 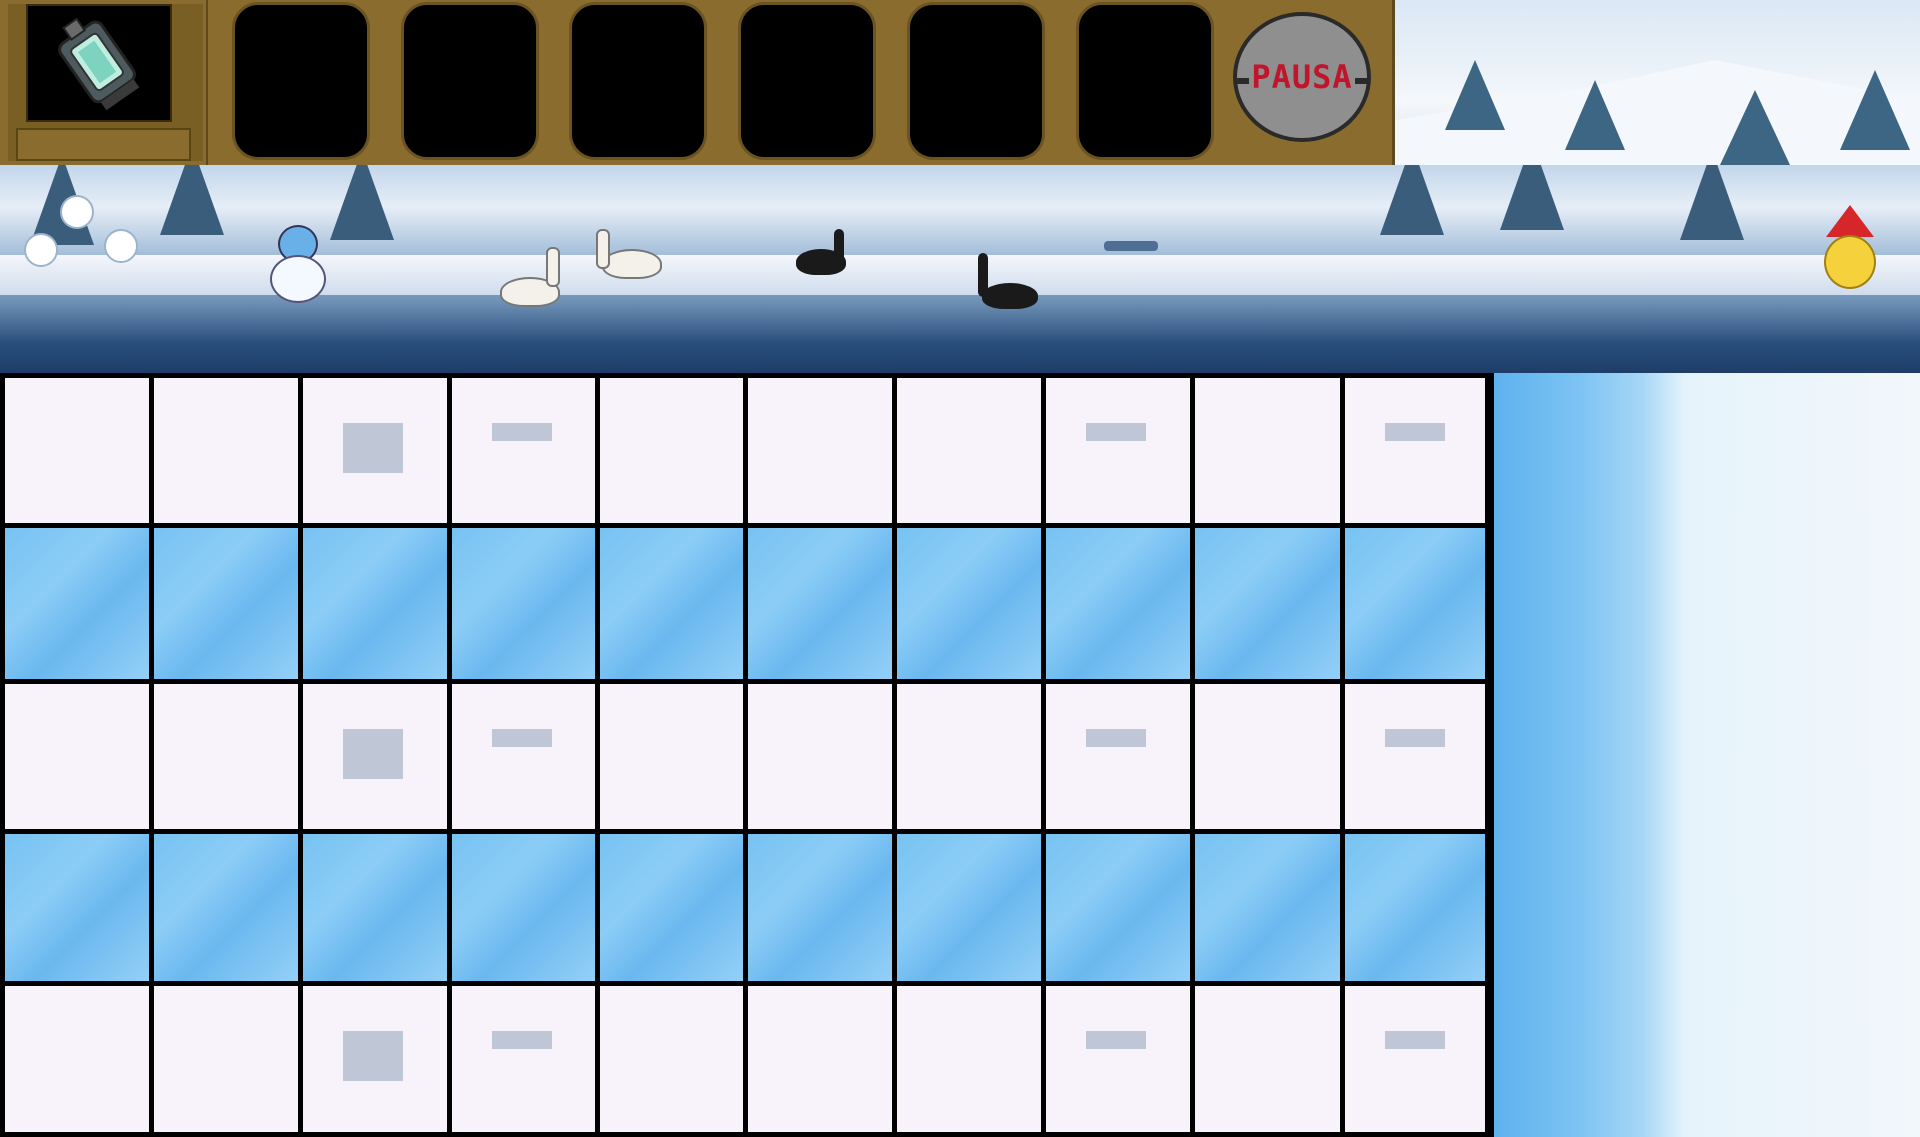 What do you see at coordinates (226, 907) in the screenshot?
I see `board-cell-r4-c2` at bounding box center [226, 907].